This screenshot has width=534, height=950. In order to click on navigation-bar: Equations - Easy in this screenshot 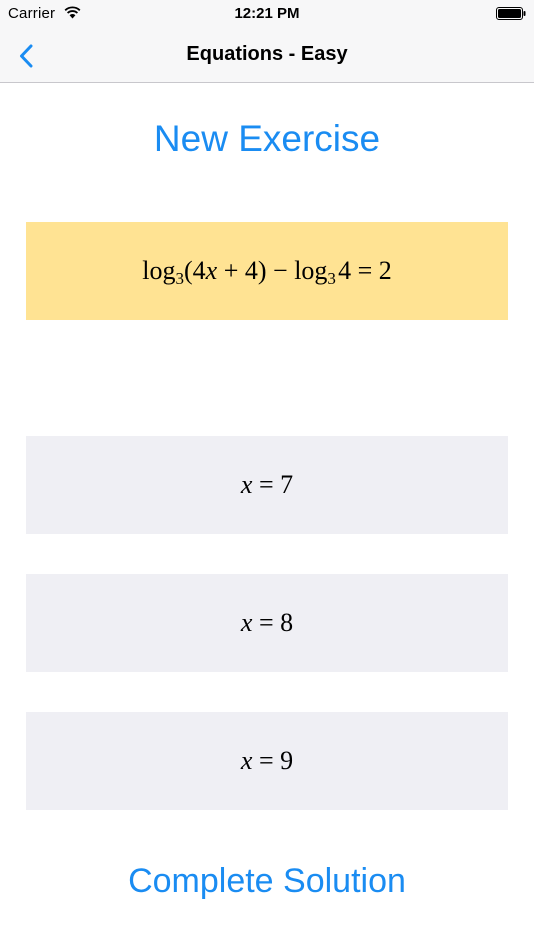, I will do `click(267, 56)`.